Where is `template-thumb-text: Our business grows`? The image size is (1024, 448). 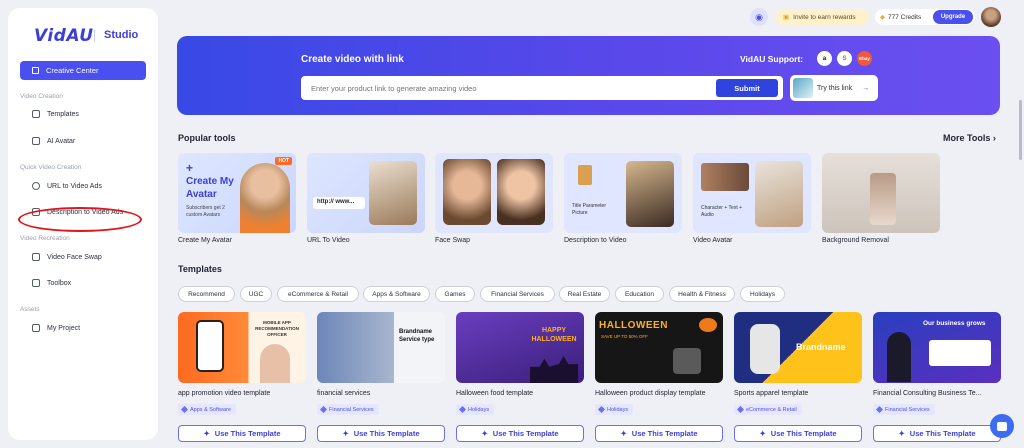
template-thumb-text: Our business grows is located at coordinates (954, 323).